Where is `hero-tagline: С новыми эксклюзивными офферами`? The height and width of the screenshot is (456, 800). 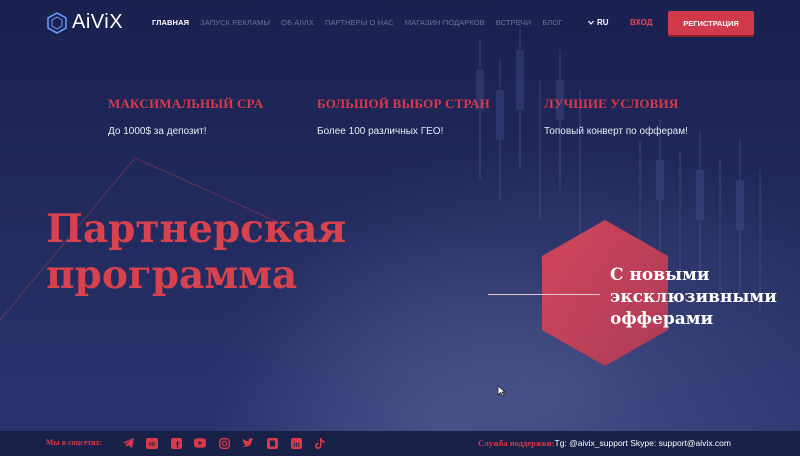 hero-tagline: С новыми эксклюзивными офферами is located at coordinates (693, 297).